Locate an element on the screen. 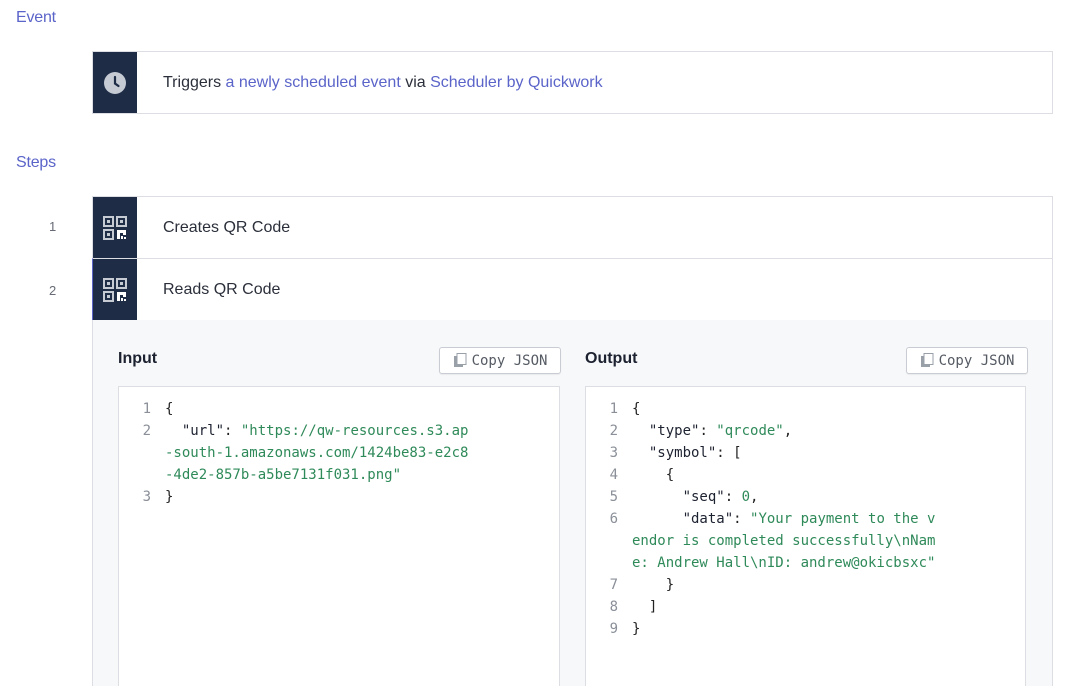  output-title: Output is located at coordinates (611, 358).